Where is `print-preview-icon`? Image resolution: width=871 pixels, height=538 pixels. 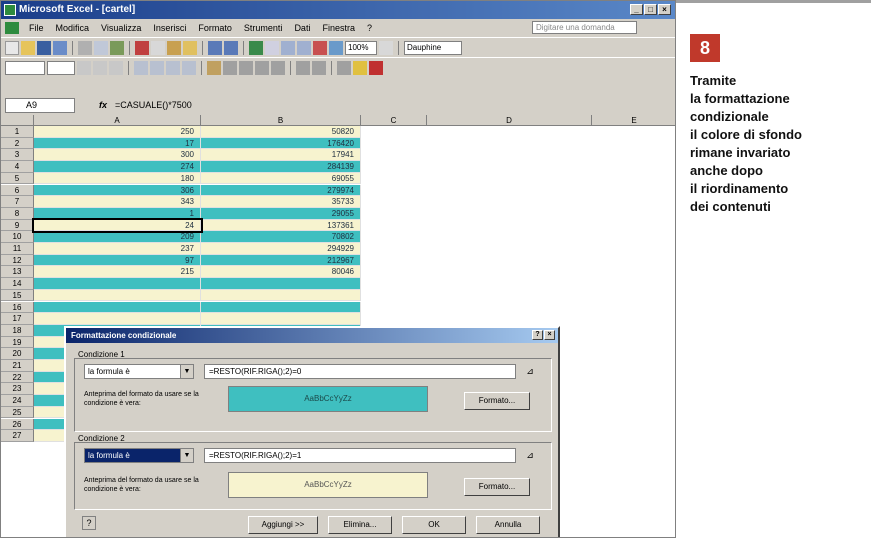
print-preview-icon is located at coordinates (101, 47).